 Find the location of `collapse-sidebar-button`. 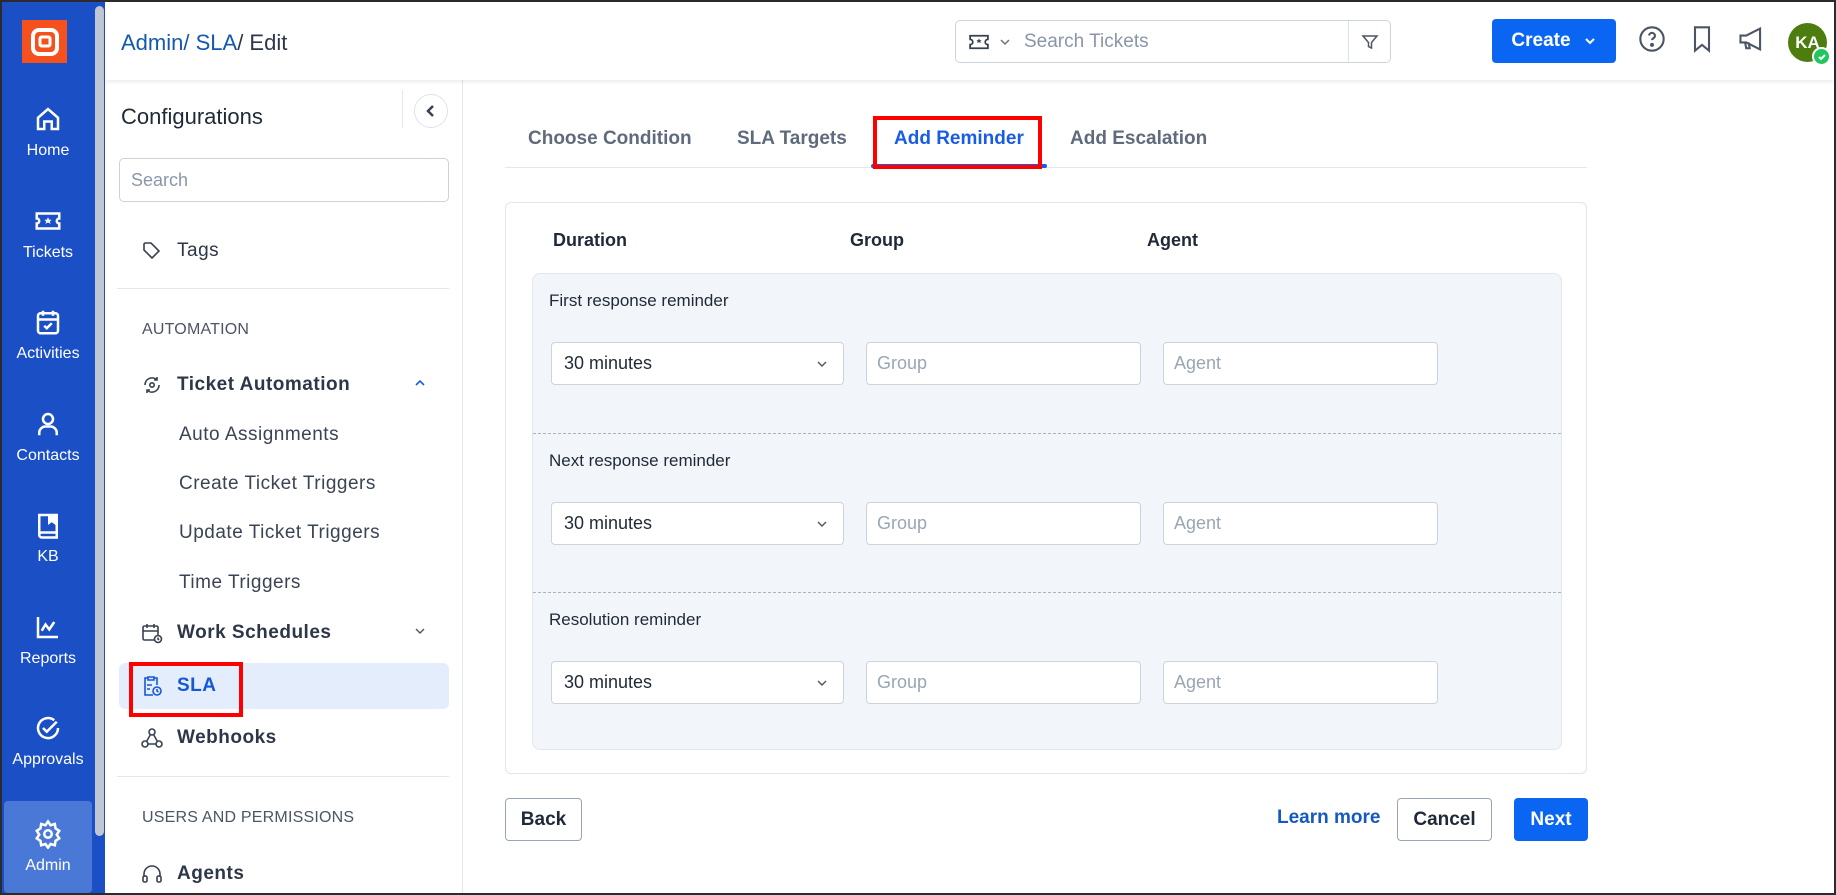

collapse-sidebar-button is located at coordinates (431, 111).